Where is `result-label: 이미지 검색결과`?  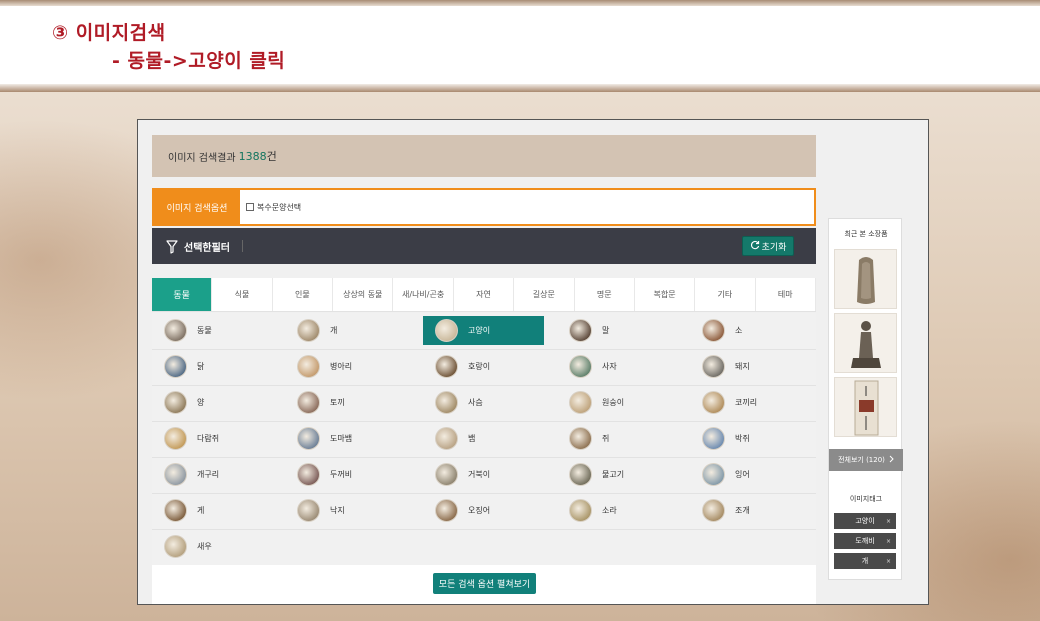
result-label: 이미지 검색결과 is located at coordinates (202, 158).